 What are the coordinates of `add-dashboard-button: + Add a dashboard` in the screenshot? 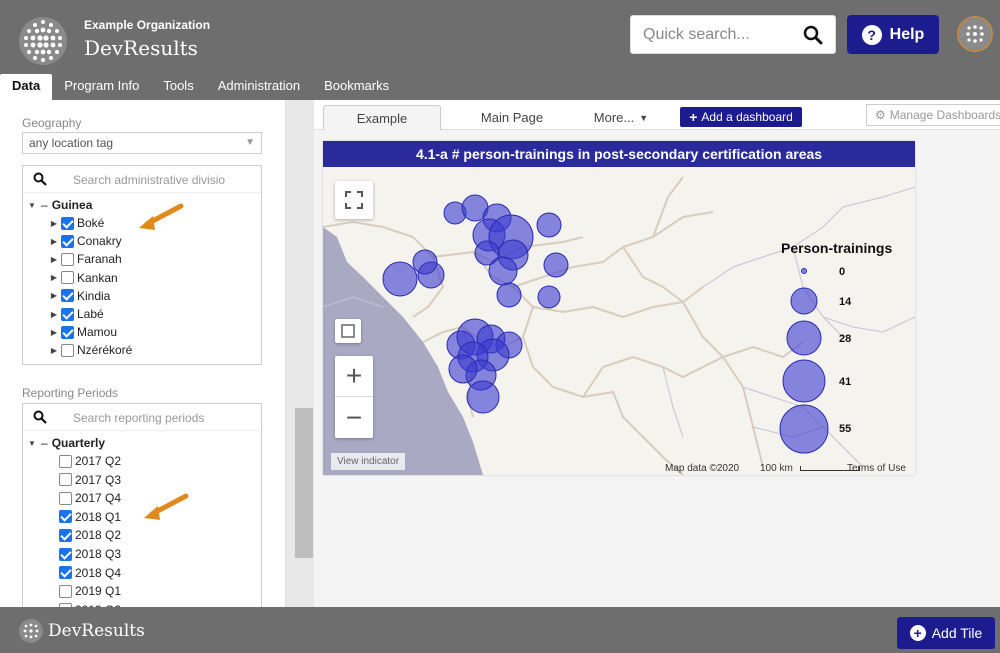 It's located at (741, 117).